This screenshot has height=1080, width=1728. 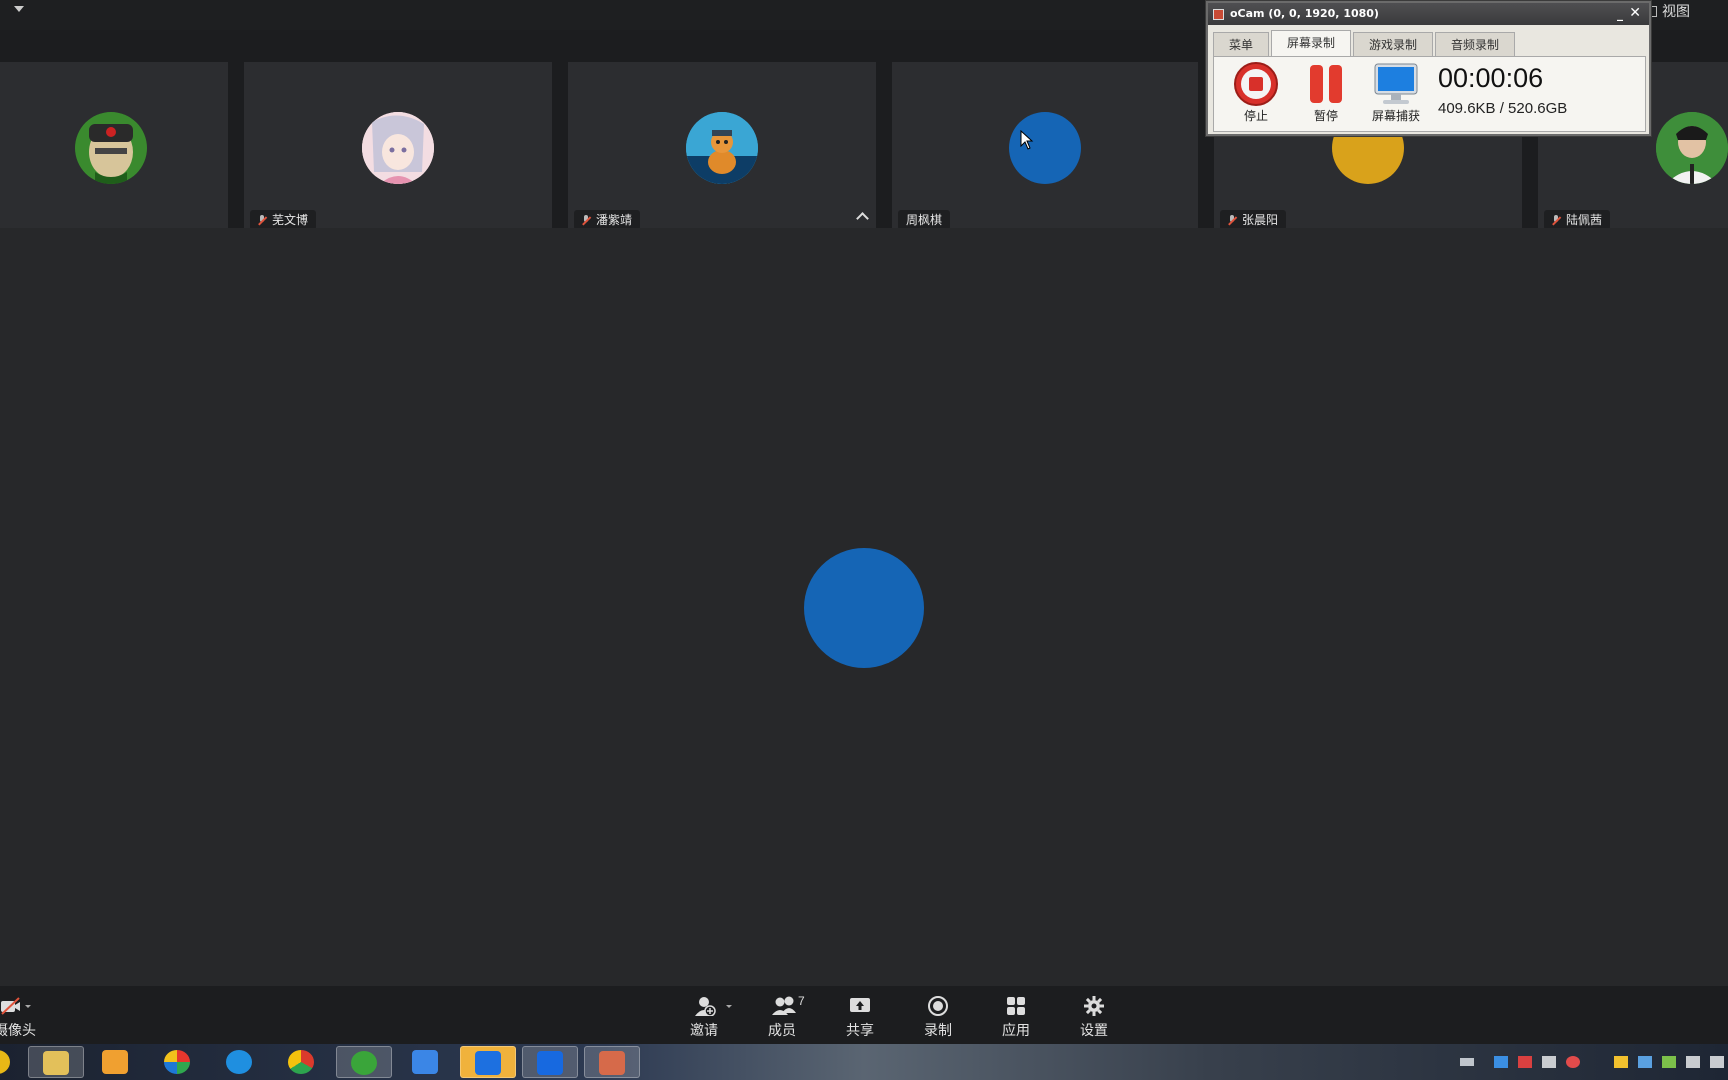 I want to click on sync-app-icon, so click(x=364, y=1063).